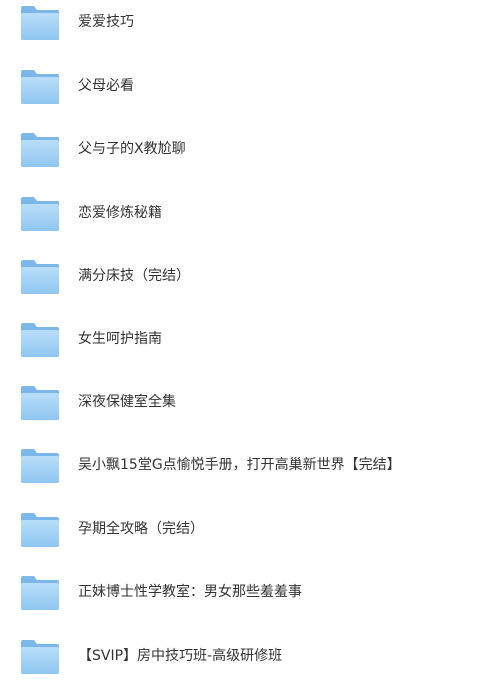 The height and width of the screenshot is (692, 501). I want to click on folder-name: 【SVIP】房中技巧班-高级研修班, so click(180, 656).